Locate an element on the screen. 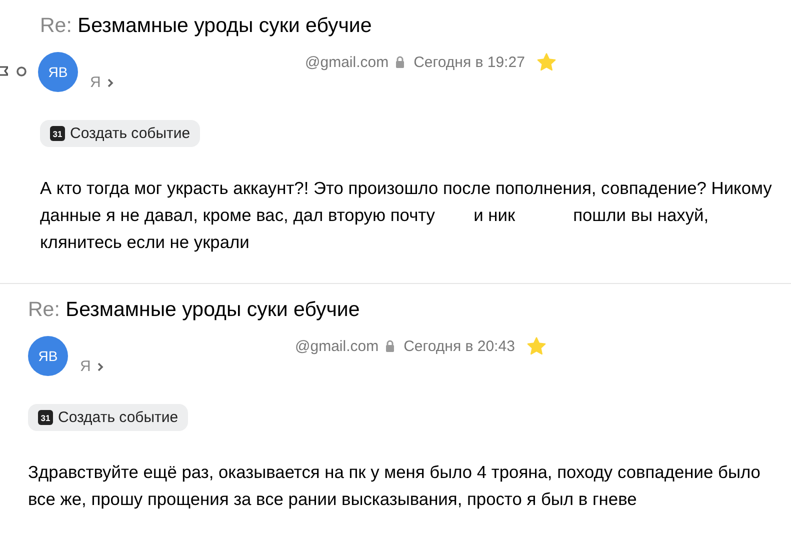 The height and width of the screenshot is (547, 791). flag-icon is located at coordinates (4, 71).